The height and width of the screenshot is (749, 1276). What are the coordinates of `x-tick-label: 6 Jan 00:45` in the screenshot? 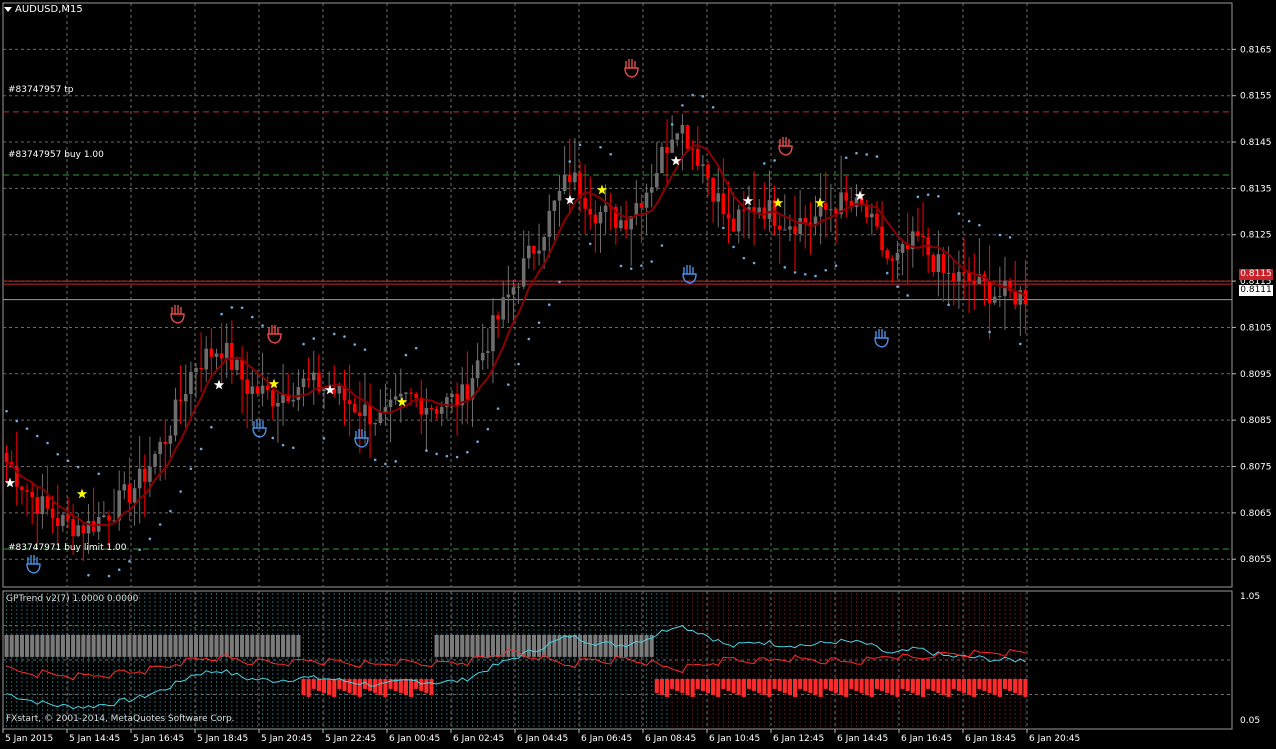 It's located at (414, 739).